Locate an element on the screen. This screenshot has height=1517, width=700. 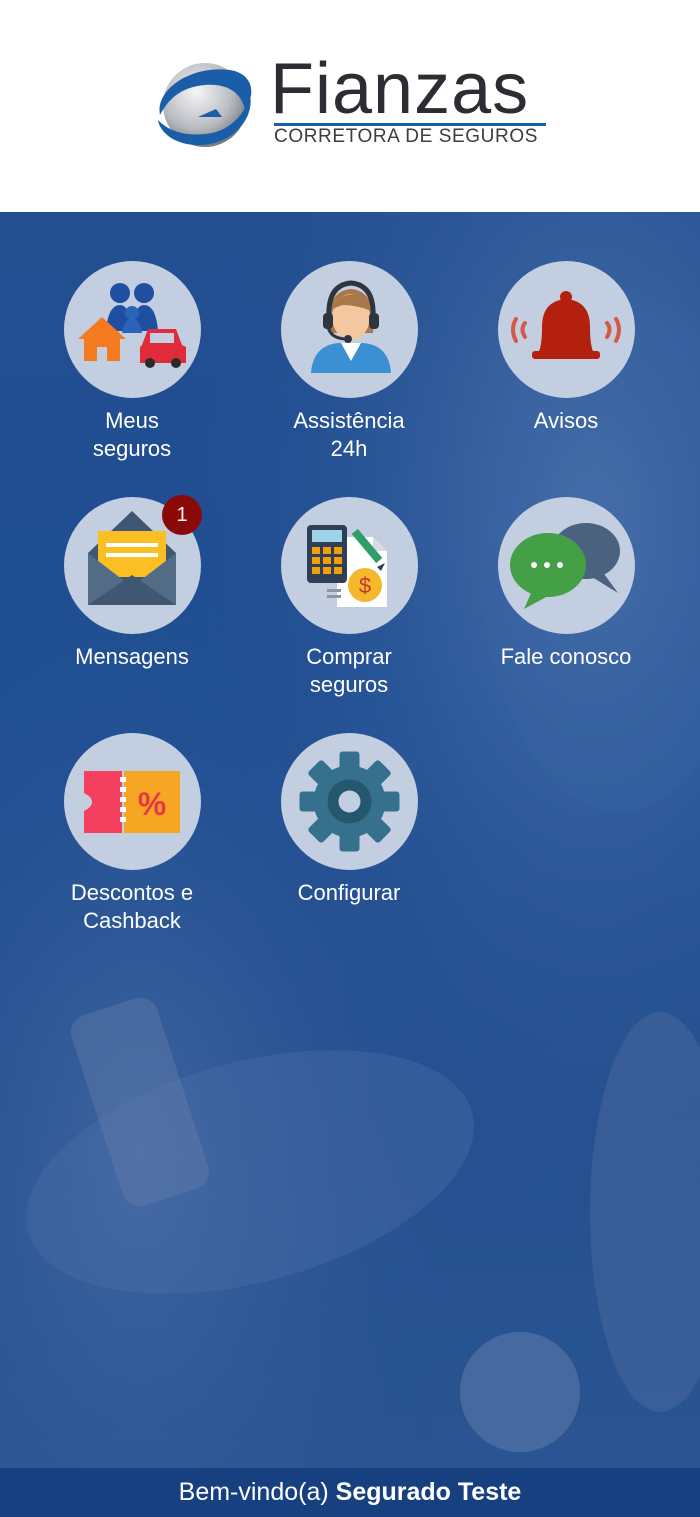
mensagens-unread-badge: 1 is located at coordinates (182, 515).